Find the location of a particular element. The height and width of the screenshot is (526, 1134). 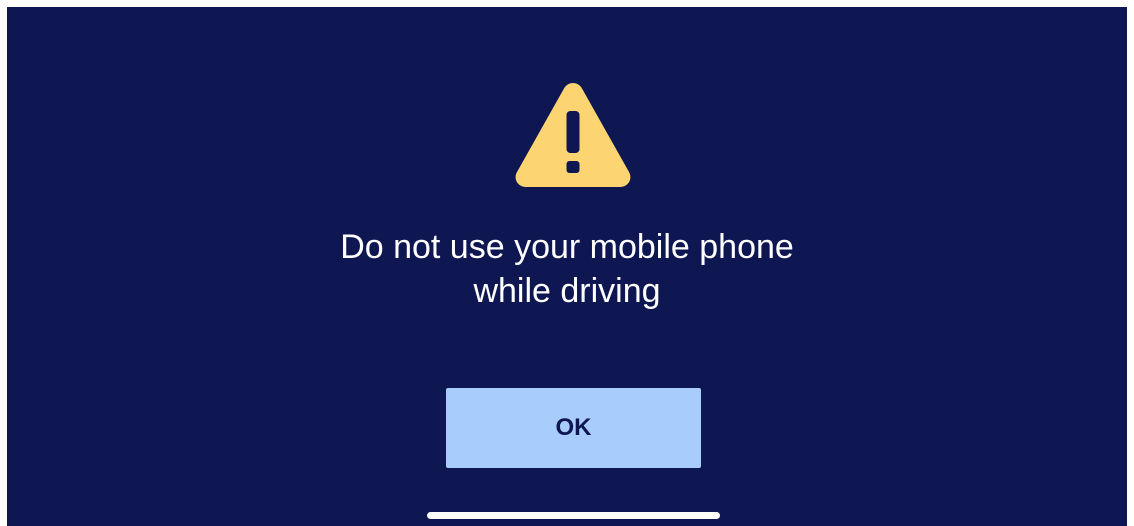

warning-triangle-icon is located at coordinates (573, 135).